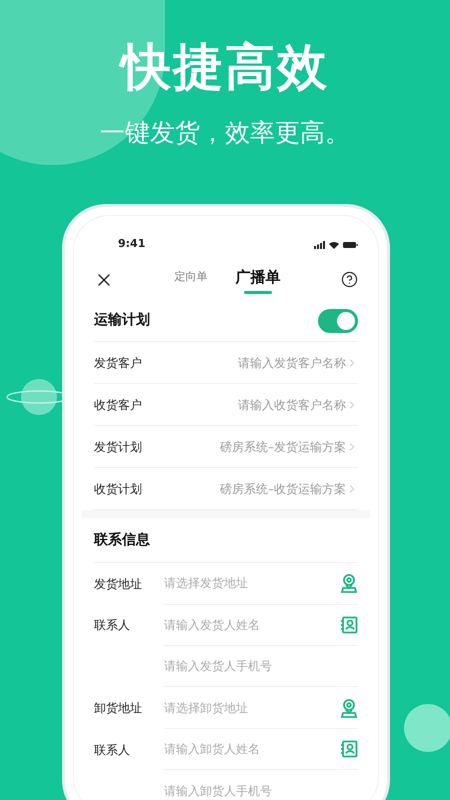  Describe the element at coordinates (122, 540) in the screenshot. I see `section-title: 联系信息` at that location.